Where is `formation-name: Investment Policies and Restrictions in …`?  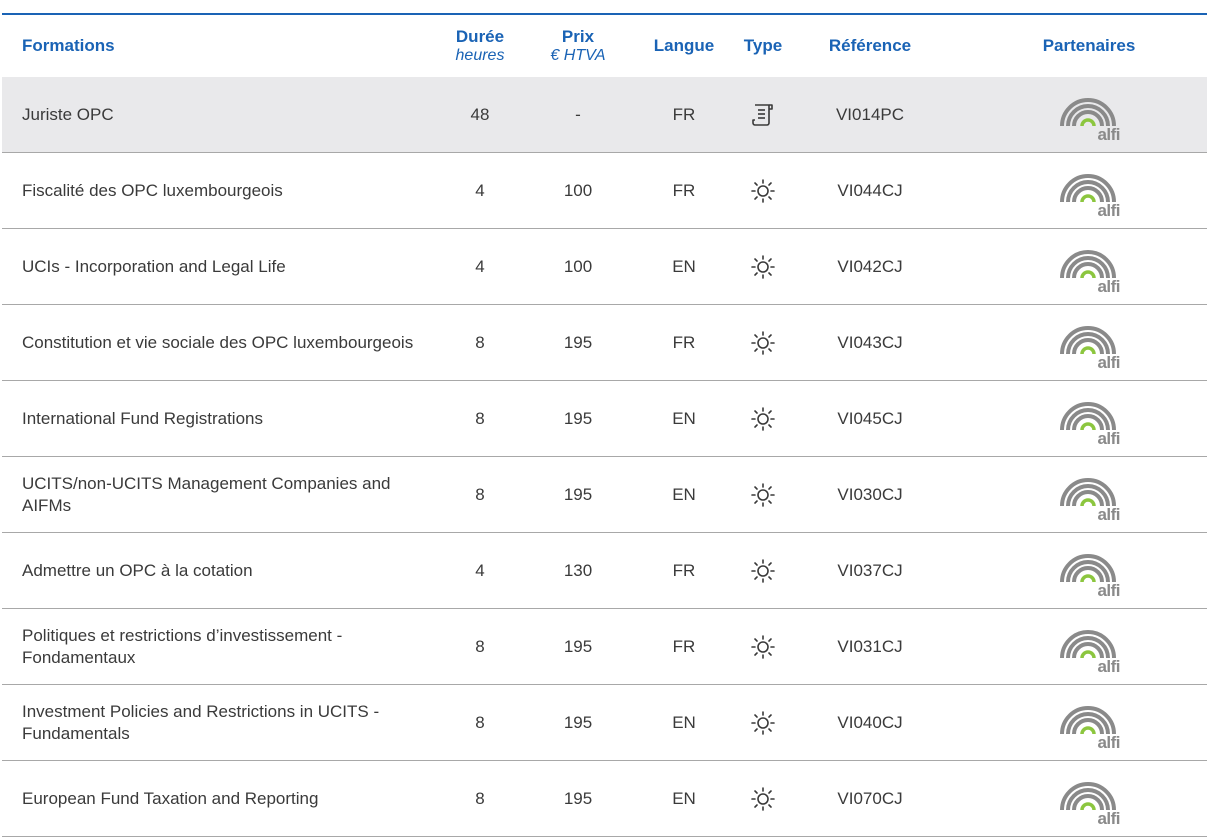 formation-name: Investment Policies and Restrictions in … is located at coordinates (201, 722).